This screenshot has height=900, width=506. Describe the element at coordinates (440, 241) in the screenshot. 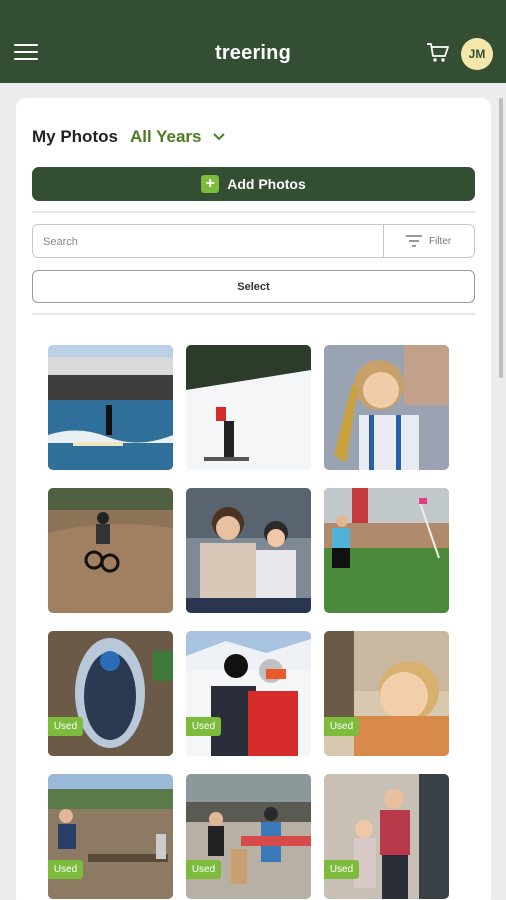

I see `filter-label: Filter` at that location.